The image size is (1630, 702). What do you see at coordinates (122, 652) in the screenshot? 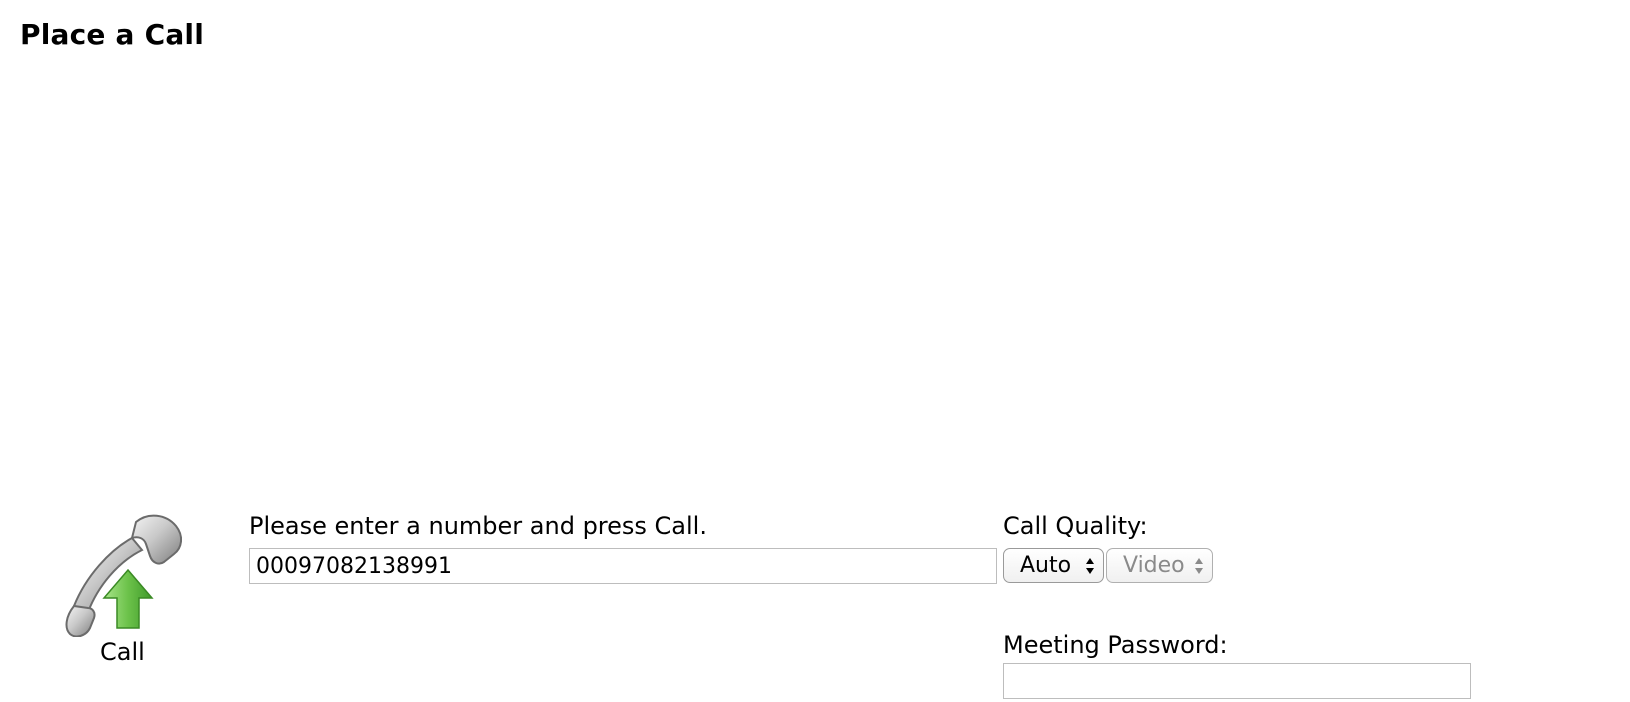
I see `call-label: Call` at bounding box center [122, 652].